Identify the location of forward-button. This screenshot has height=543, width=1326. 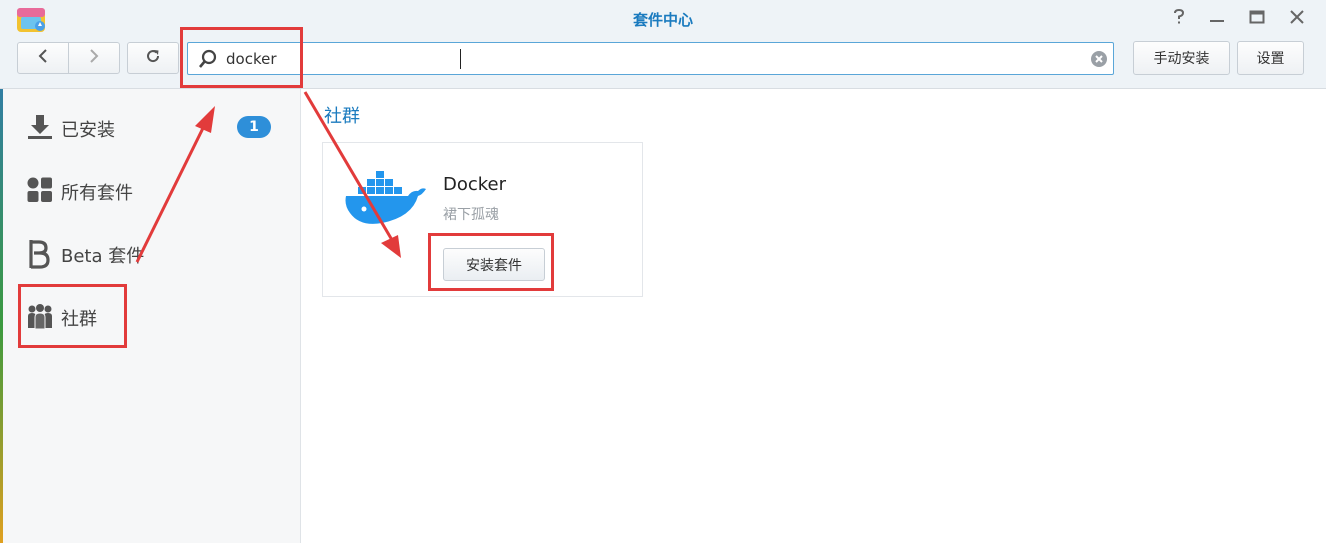
(94, 58).